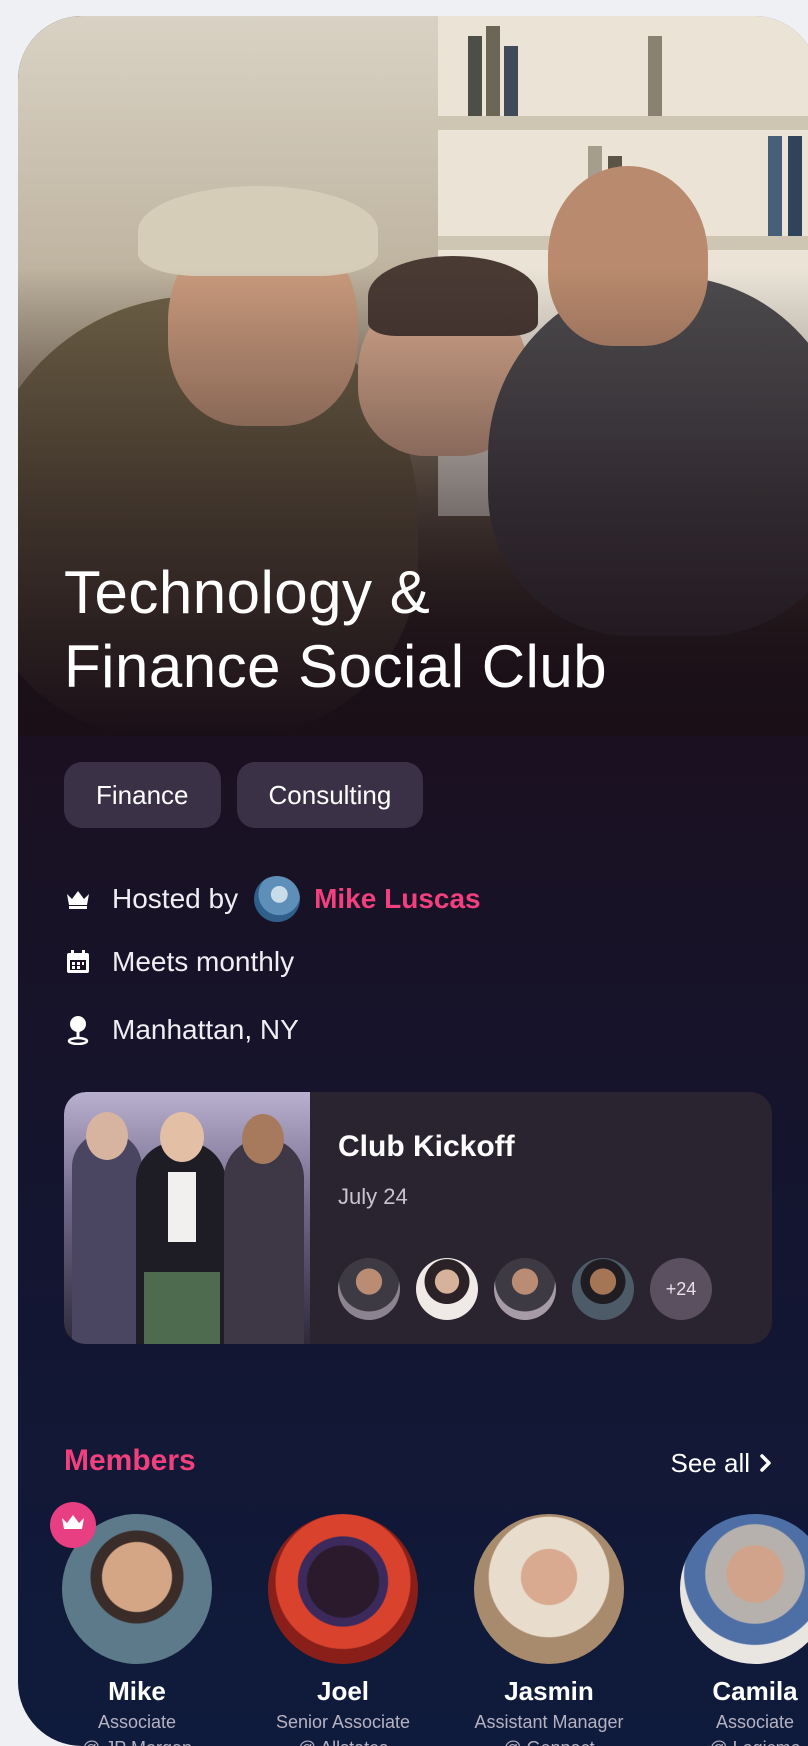 The height and width of the screenshot is (1746, 808). What do you see at coordinates (343, 1722) in the screenshot?
I see `member-role: Senior Associate` at bounding box center [343, 1722].